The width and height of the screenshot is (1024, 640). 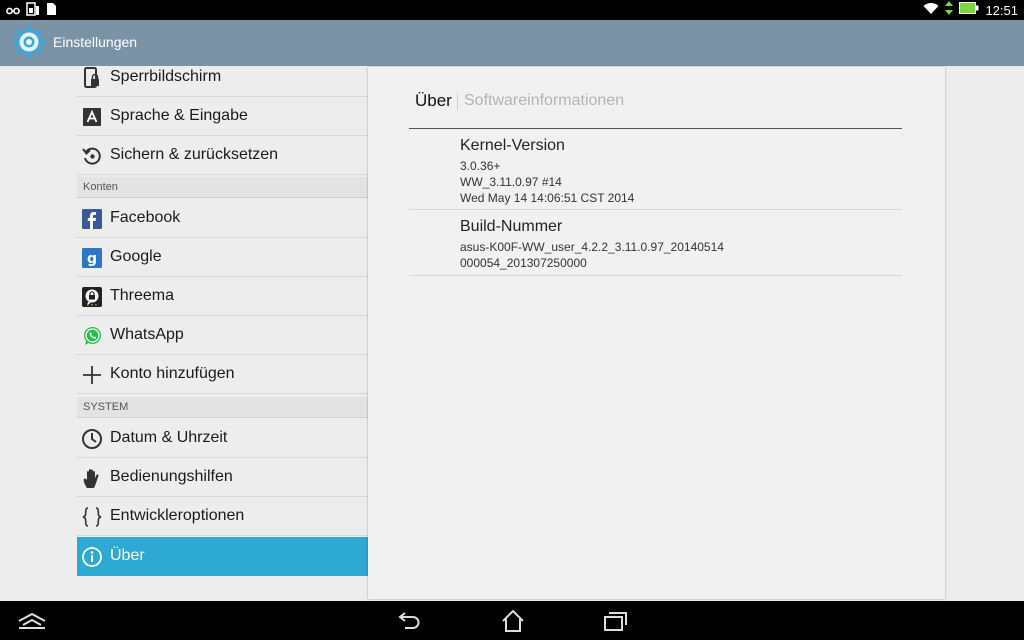 I want to click on settings-item-label: Datum & Uhrzeit, so click(x=169, y=437).